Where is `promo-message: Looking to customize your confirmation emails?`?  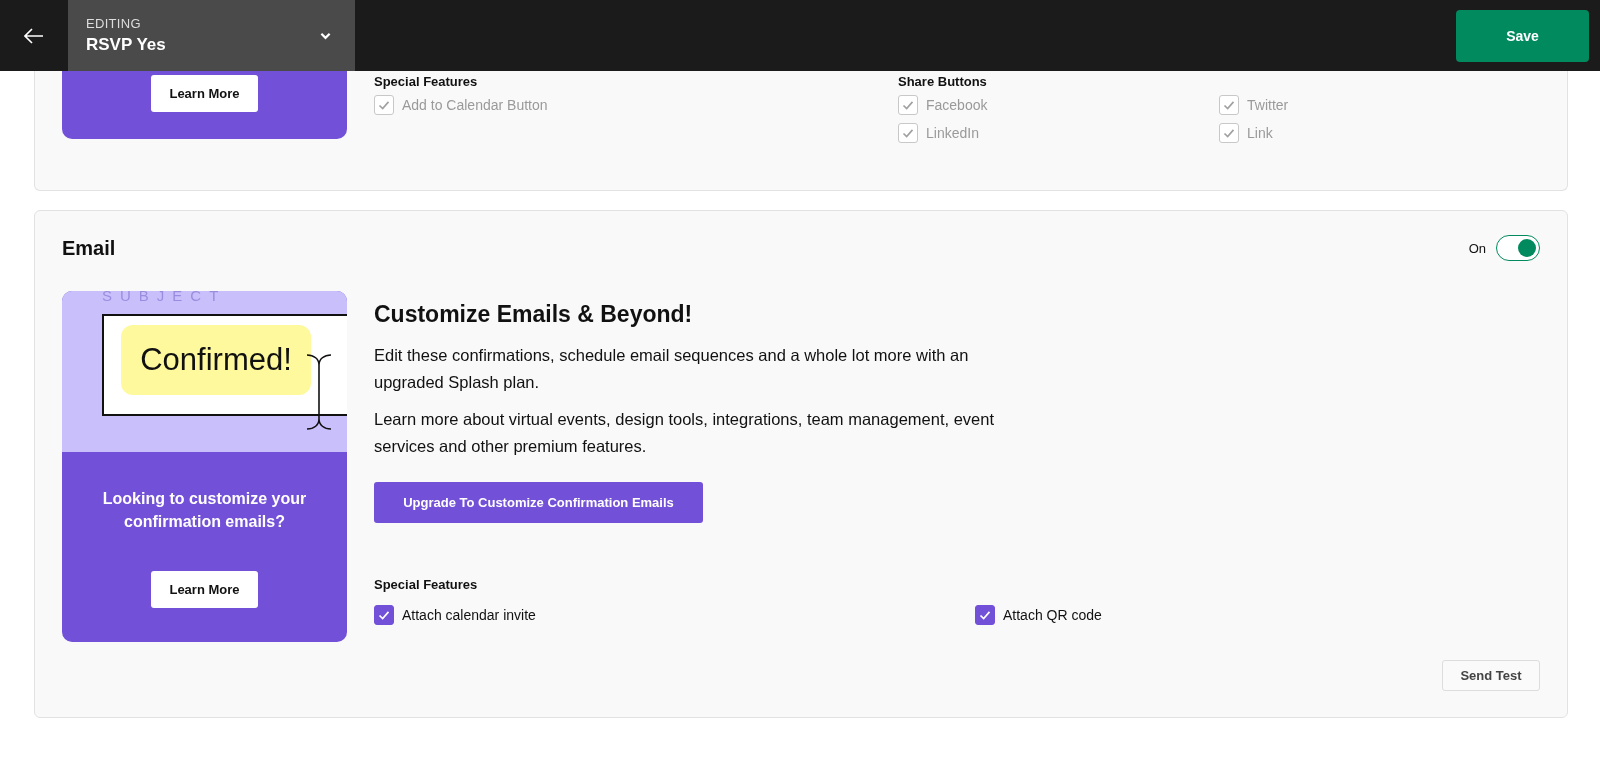
promo-message: Looking to customize your confirmation emails? is located at coordinates (204, 510).